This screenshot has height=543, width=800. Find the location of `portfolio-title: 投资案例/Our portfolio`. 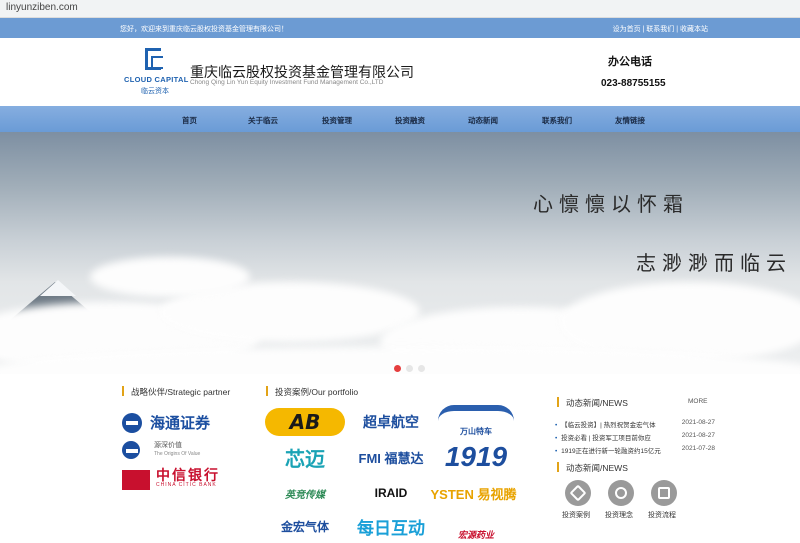

portfolio-title: 投资案例/Our portfolio is located at coordinates (312, 391).